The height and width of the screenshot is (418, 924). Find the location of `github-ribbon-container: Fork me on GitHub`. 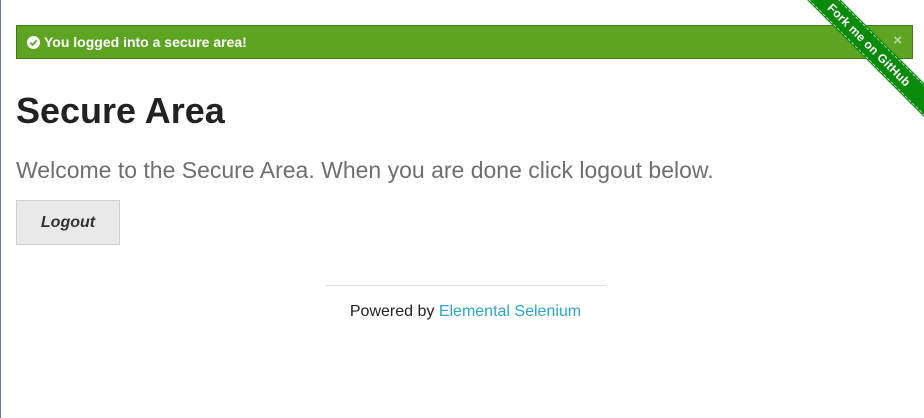

github-ribbon-container: Fork me on GitHub is located at coordinates (849, 75).